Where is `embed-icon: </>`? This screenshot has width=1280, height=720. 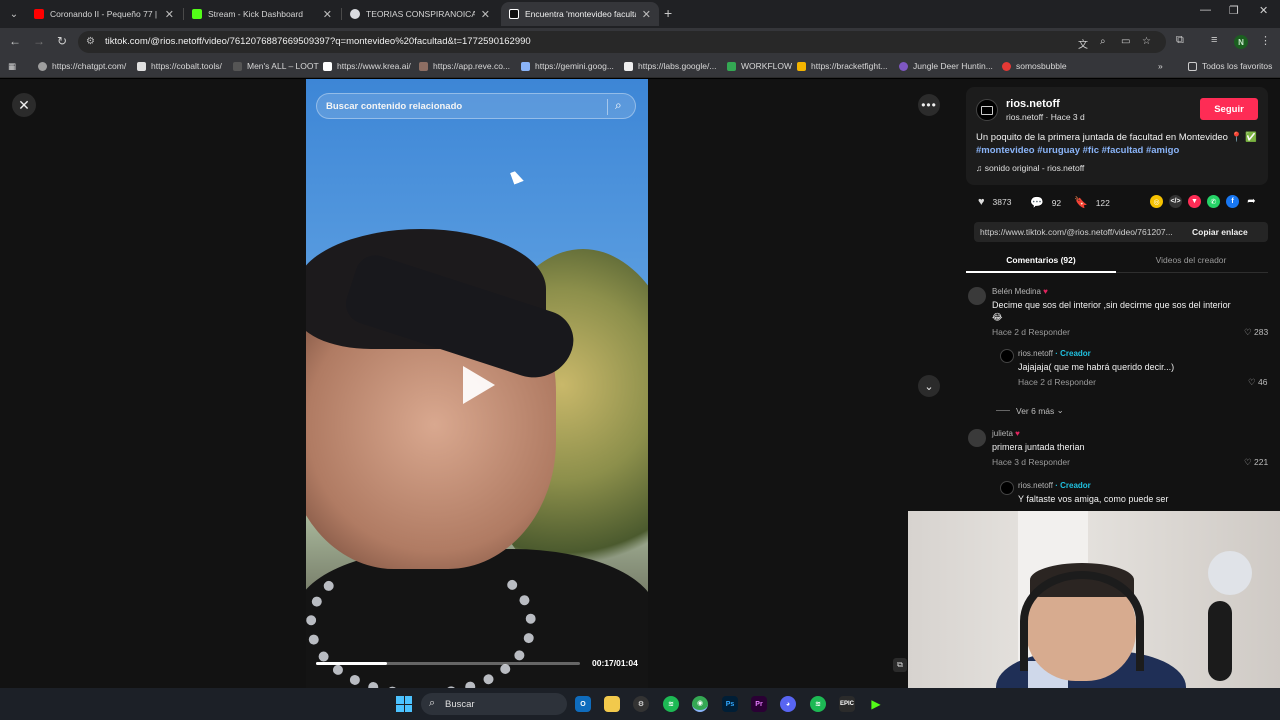 embed-icon: </> is located at coordinates (1175, 201).